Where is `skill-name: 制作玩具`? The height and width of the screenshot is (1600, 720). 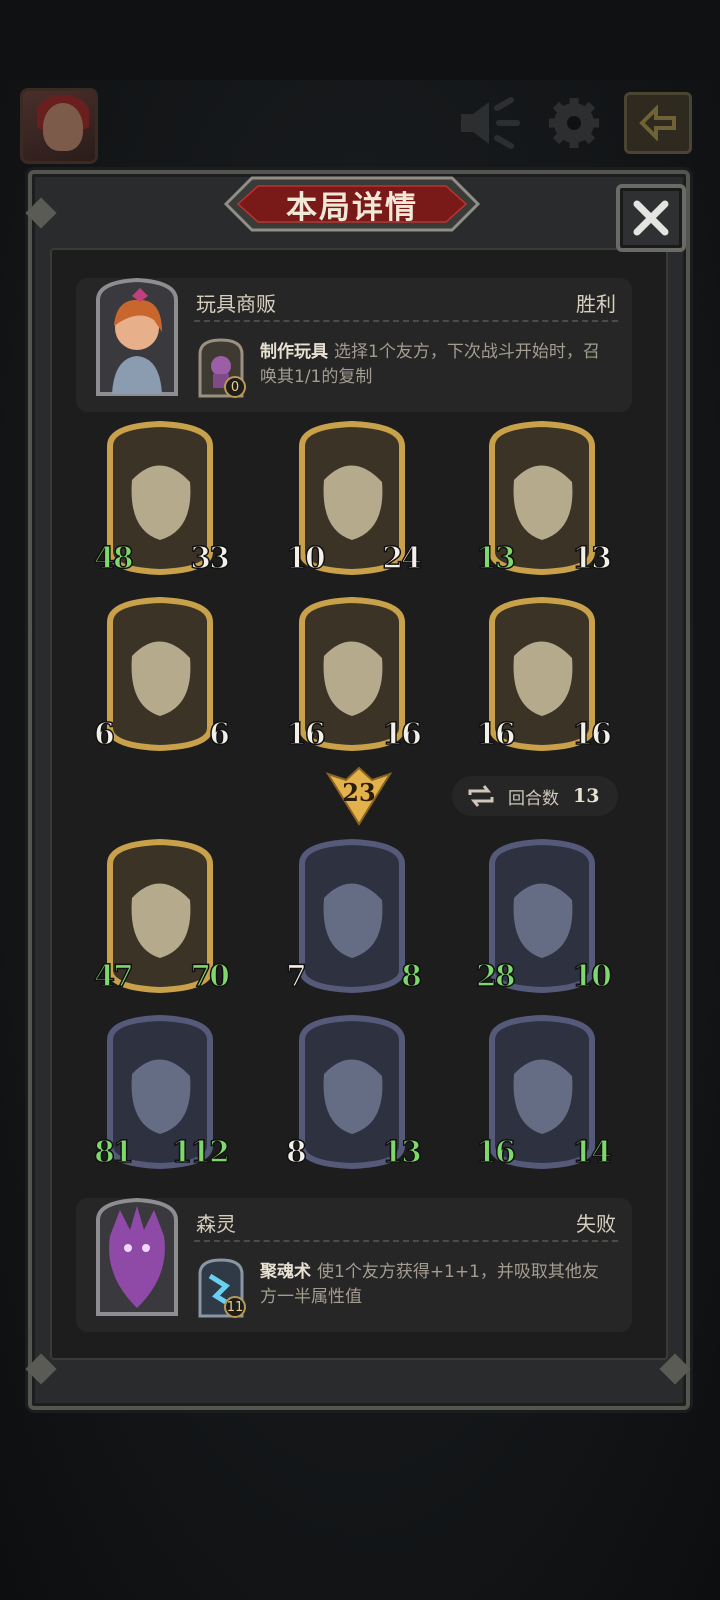
skill-name: 制作玩具 is located at coordinates (294, 352).